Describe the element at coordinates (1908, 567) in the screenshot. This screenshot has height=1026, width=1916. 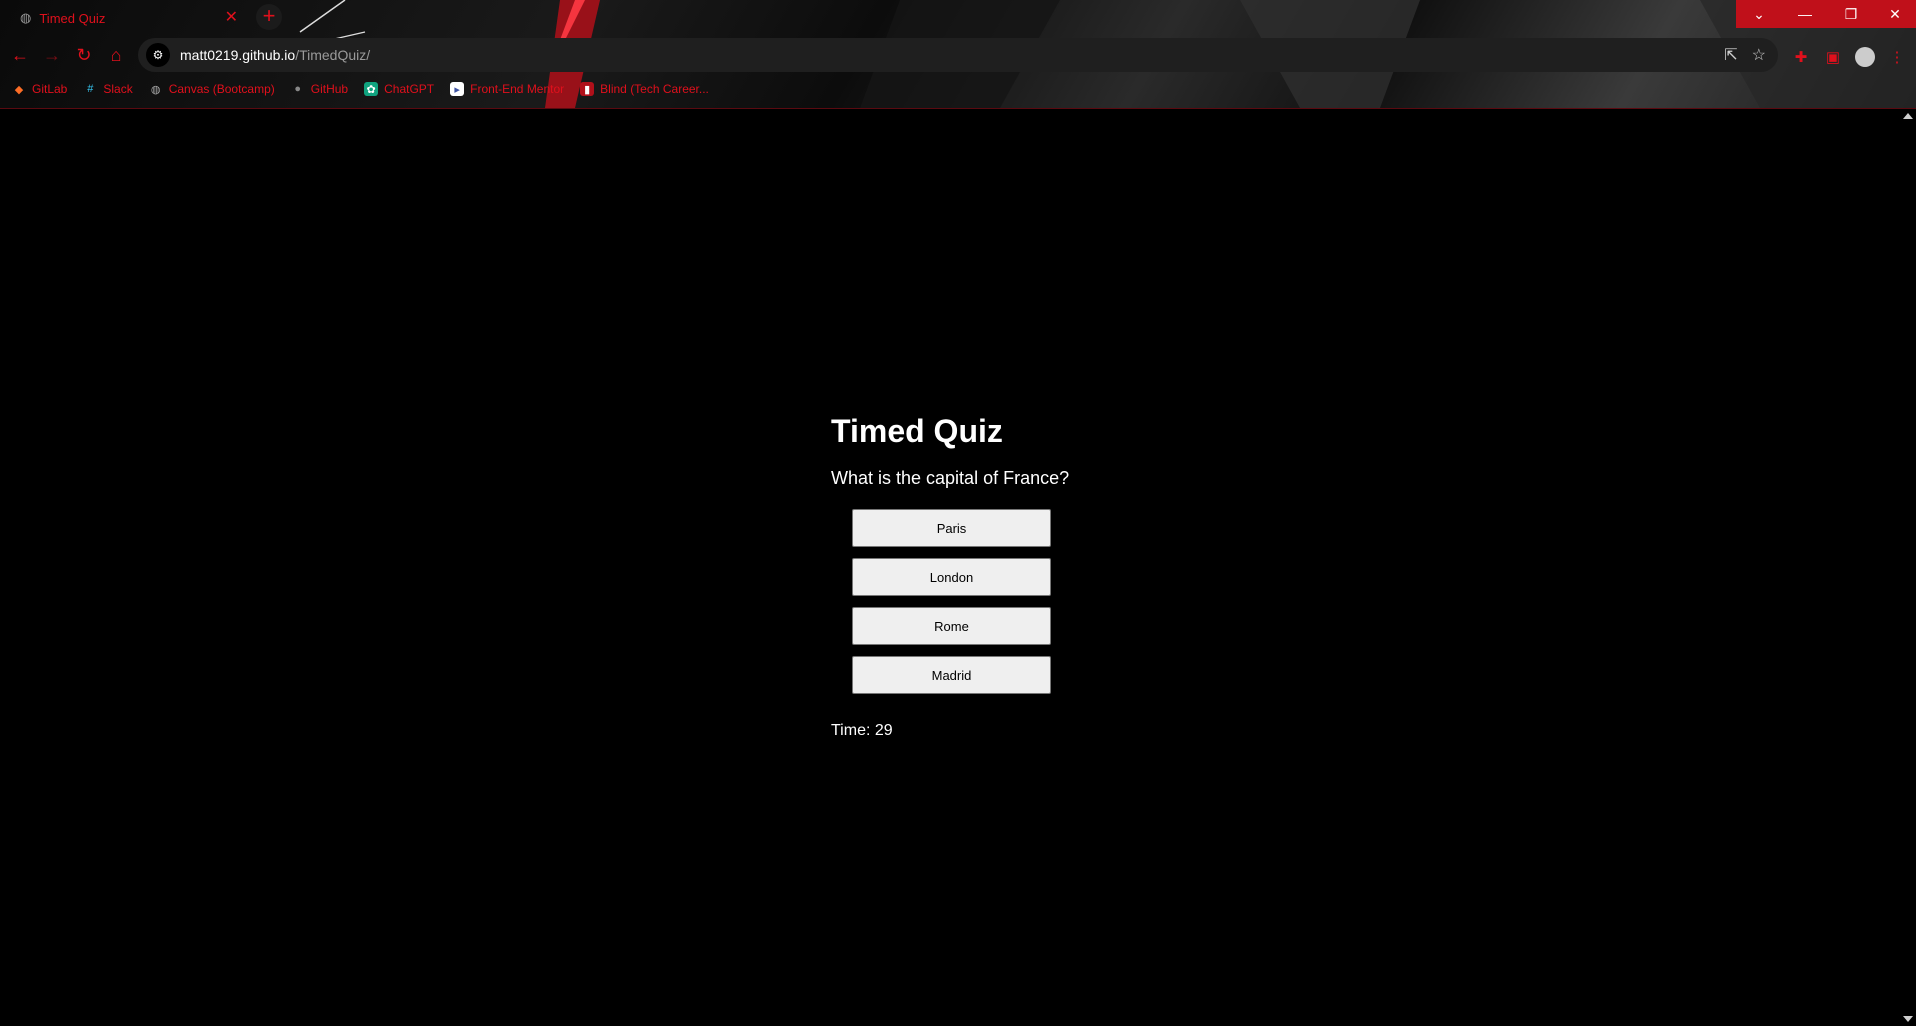
I see `scrollbar` at that location.